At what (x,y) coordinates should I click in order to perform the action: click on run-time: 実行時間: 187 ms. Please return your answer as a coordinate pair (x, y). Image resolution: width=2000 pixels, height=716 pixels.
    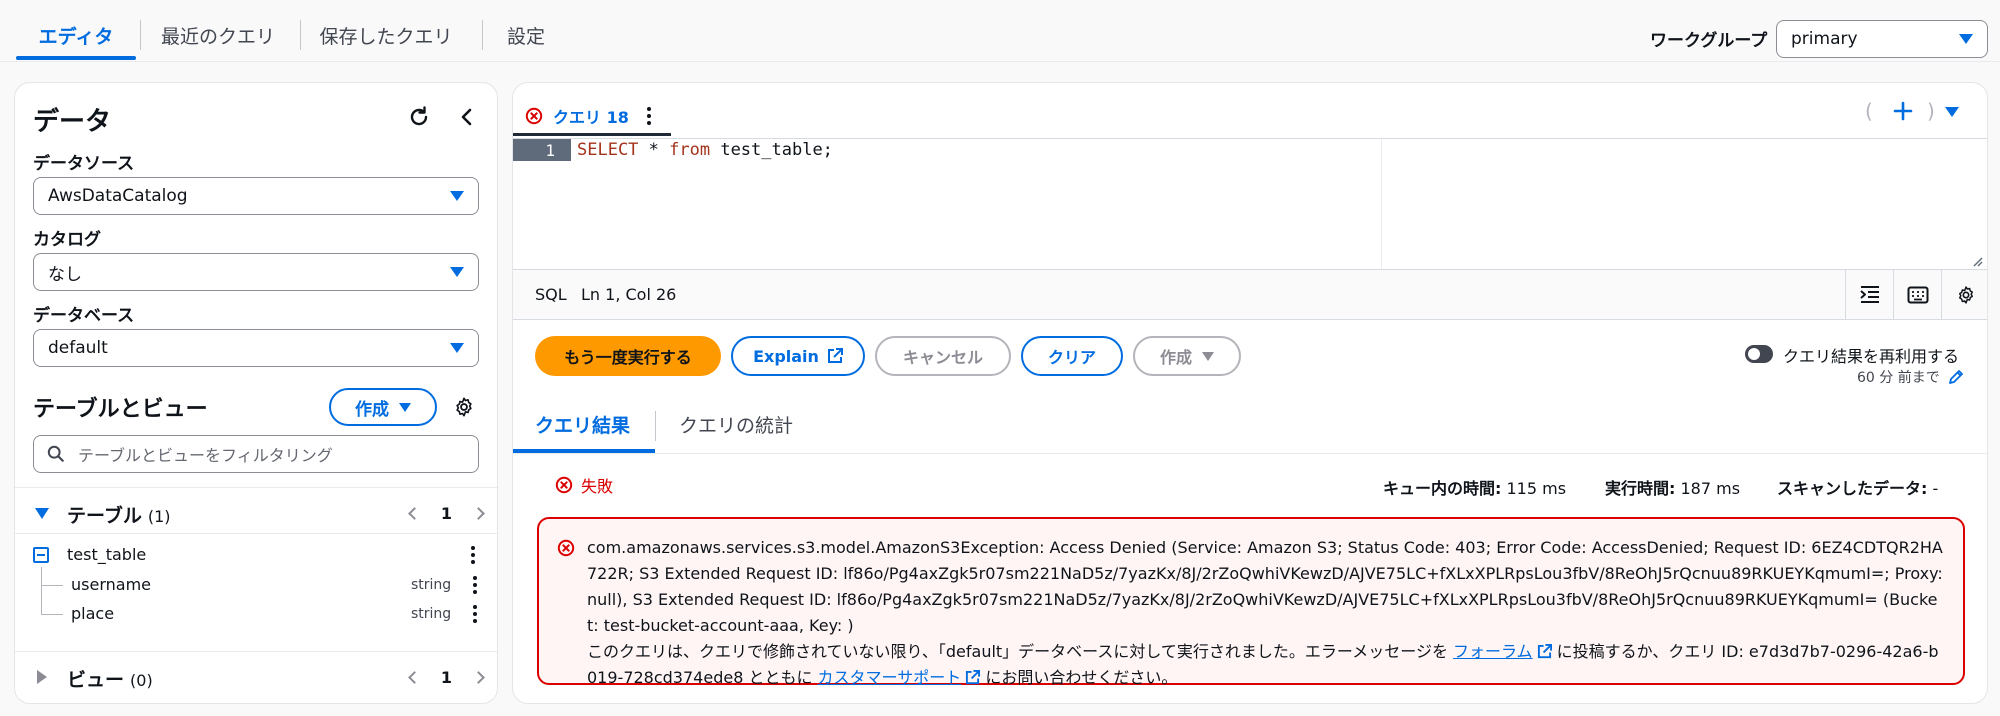
    Looking at the image, I should click on (1673, 488).